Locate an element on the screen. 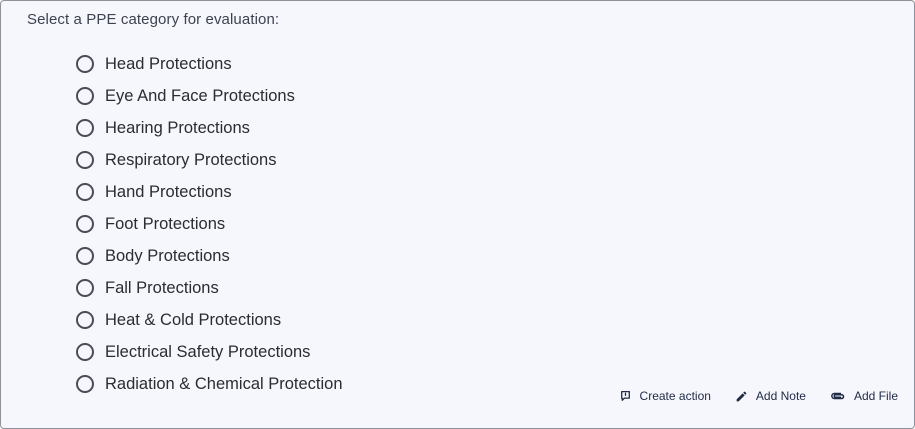 The width and height of the screenshot is (915, 429). question-prompt: Select a PPE category for evaluation: is located at coordinates (153, 19).